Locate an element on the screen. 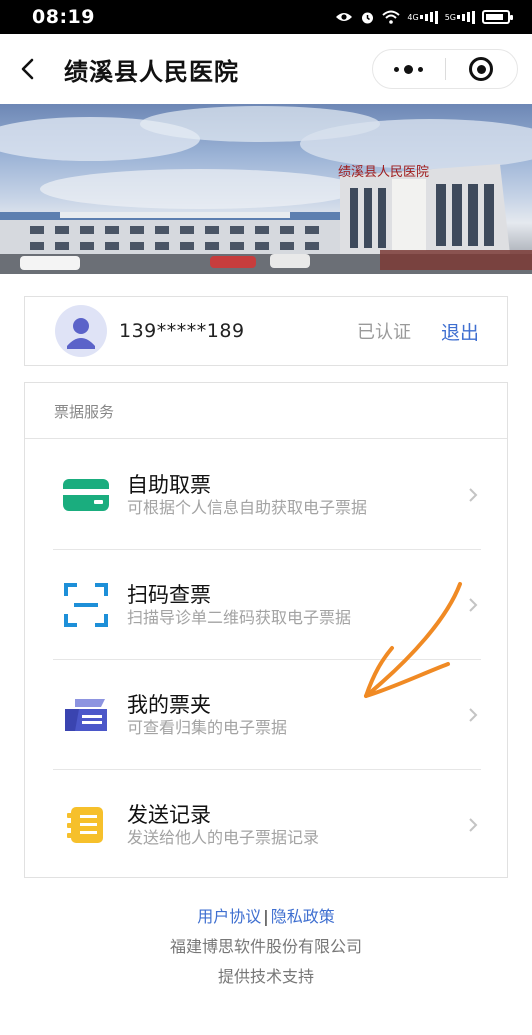 This screenshot has width=532, height=1035. back-button is located at coordinates (28, 69).